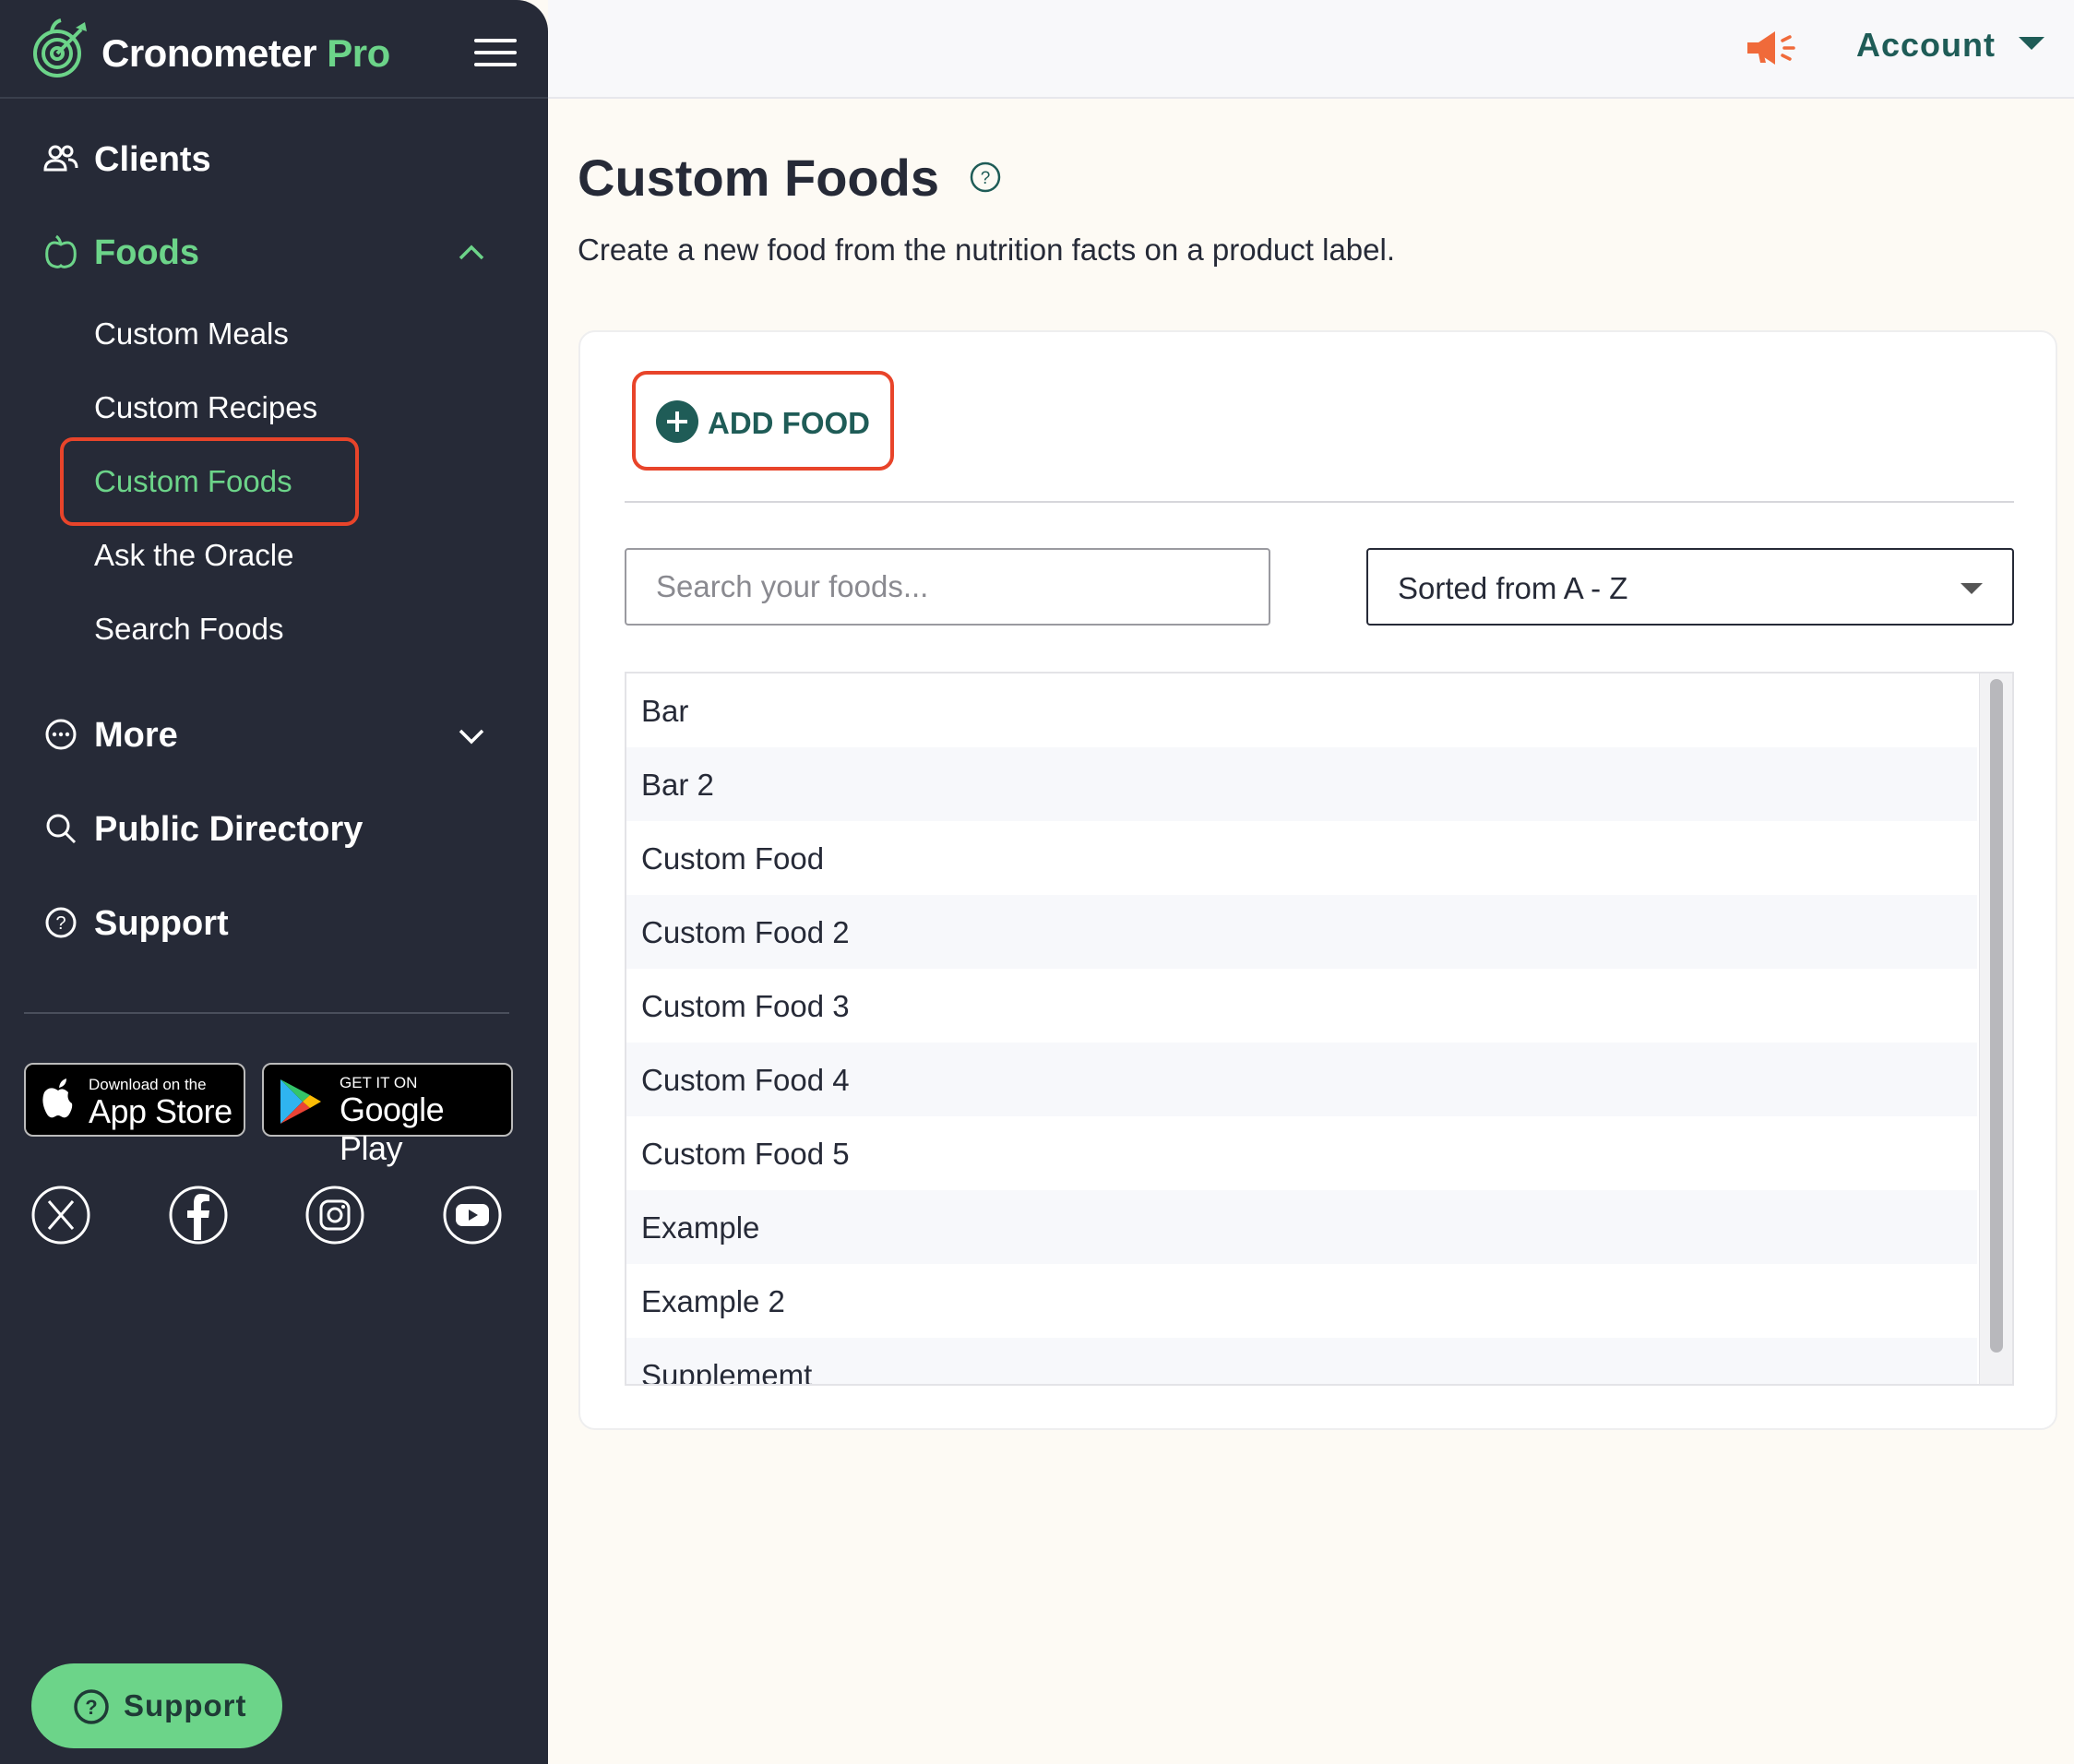 The height and width of the screenshot is (1764, 2074). I want to click on google-play-badge: GET IT ON Google Play, so click(387, 1115).